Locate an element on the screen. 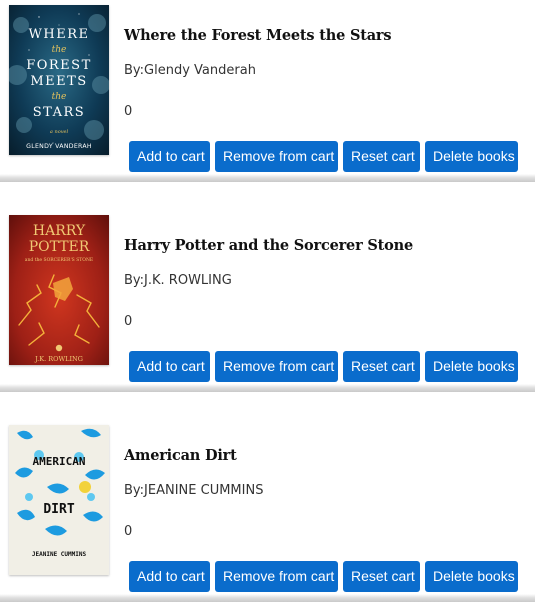 The height and width of the screenshot is (603, 535). book-author: By:JEANINE CUMMINS is located at coordinates (194, 490).